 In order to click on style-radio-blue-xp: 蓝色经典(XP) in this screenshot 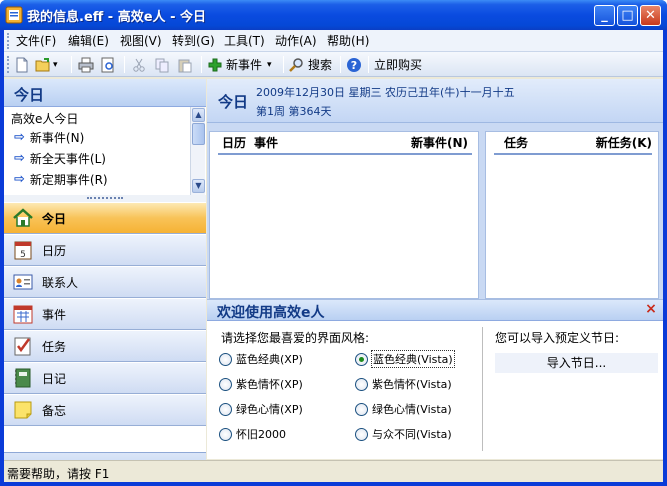, I will do `click(261, 359)`.